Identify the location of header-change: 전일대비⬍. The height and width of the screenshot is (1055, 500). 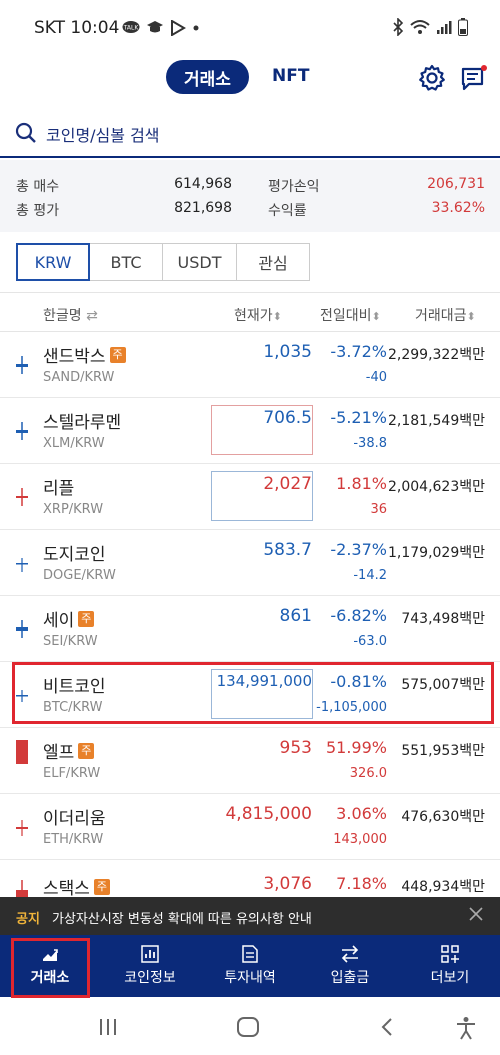
(350, 315).